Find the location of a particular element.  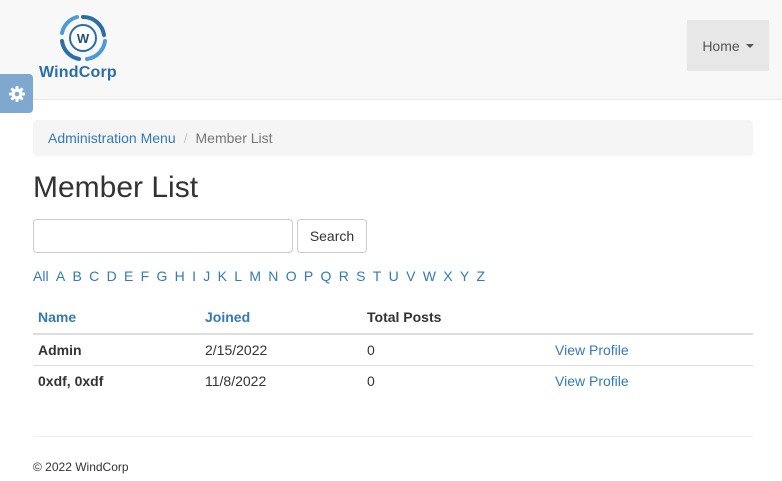

alpha-filter-u: U is located at coordinates (394, 276).